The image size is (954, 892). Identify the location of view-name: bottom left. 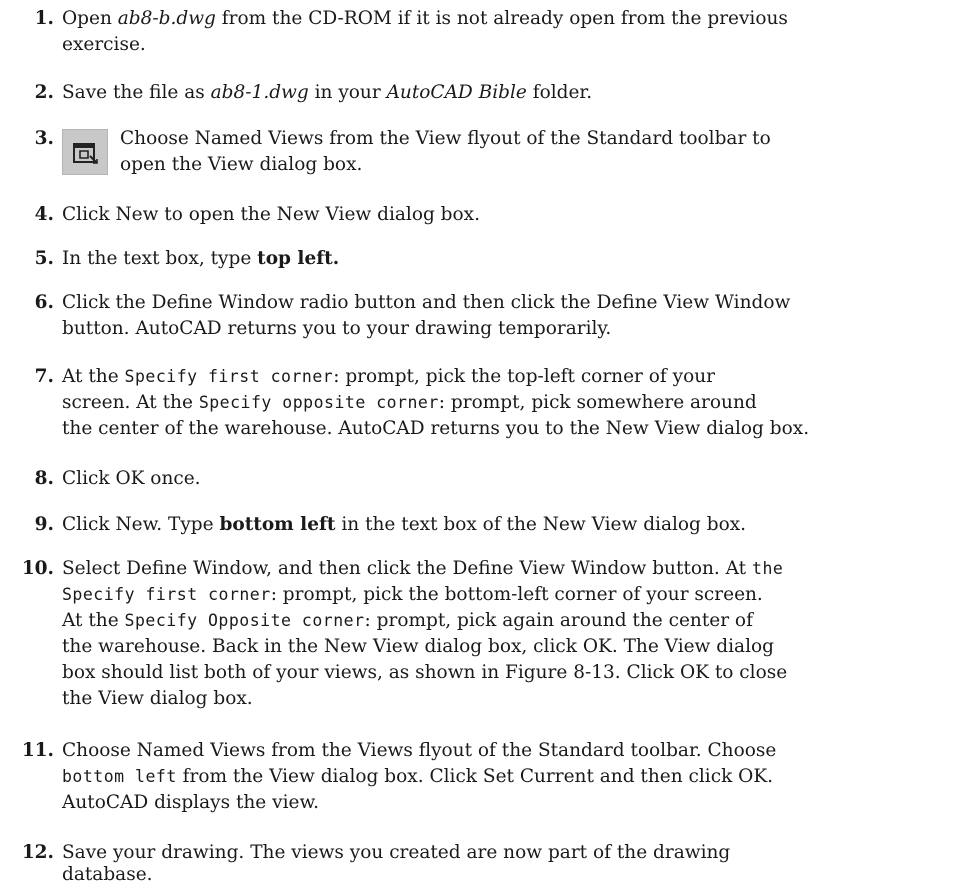
(119, 776).